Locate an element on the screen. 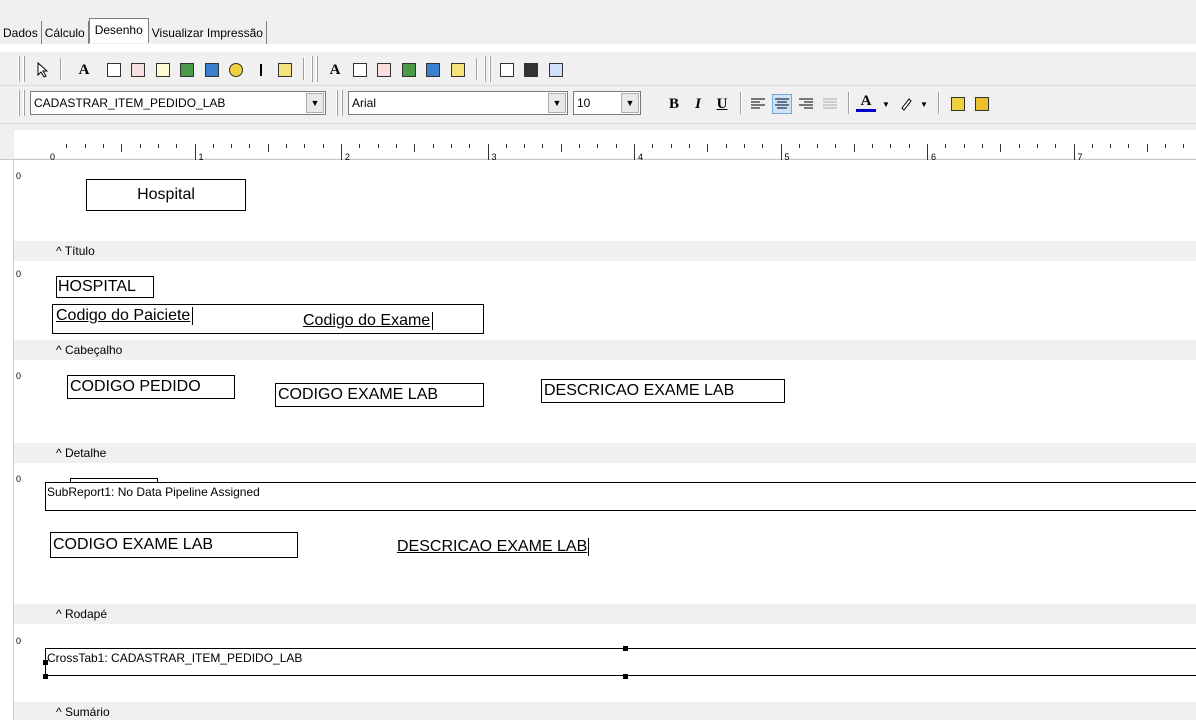 The height and width of the screenshot is (722, 1196). dbtext-tool-icon: A is located at coordinates (335, 70).